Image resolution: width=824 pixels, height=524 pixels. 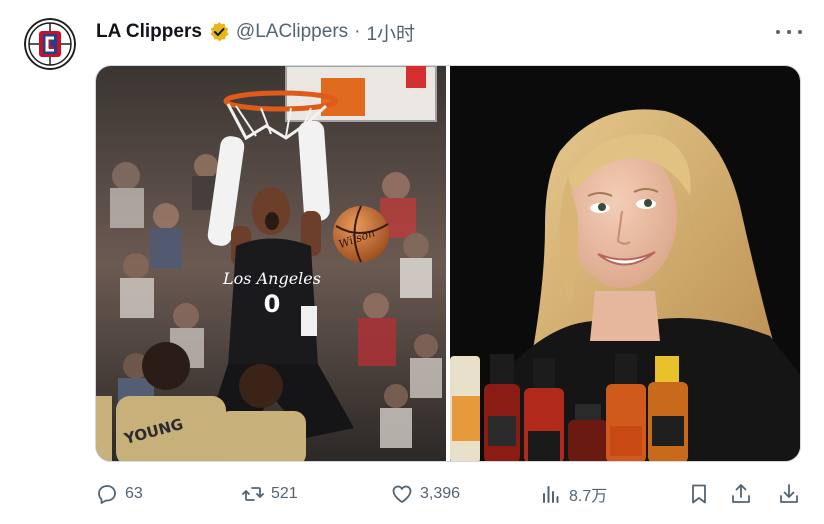 I want to click on like-count: 3,396, so click(x=440, y=493).